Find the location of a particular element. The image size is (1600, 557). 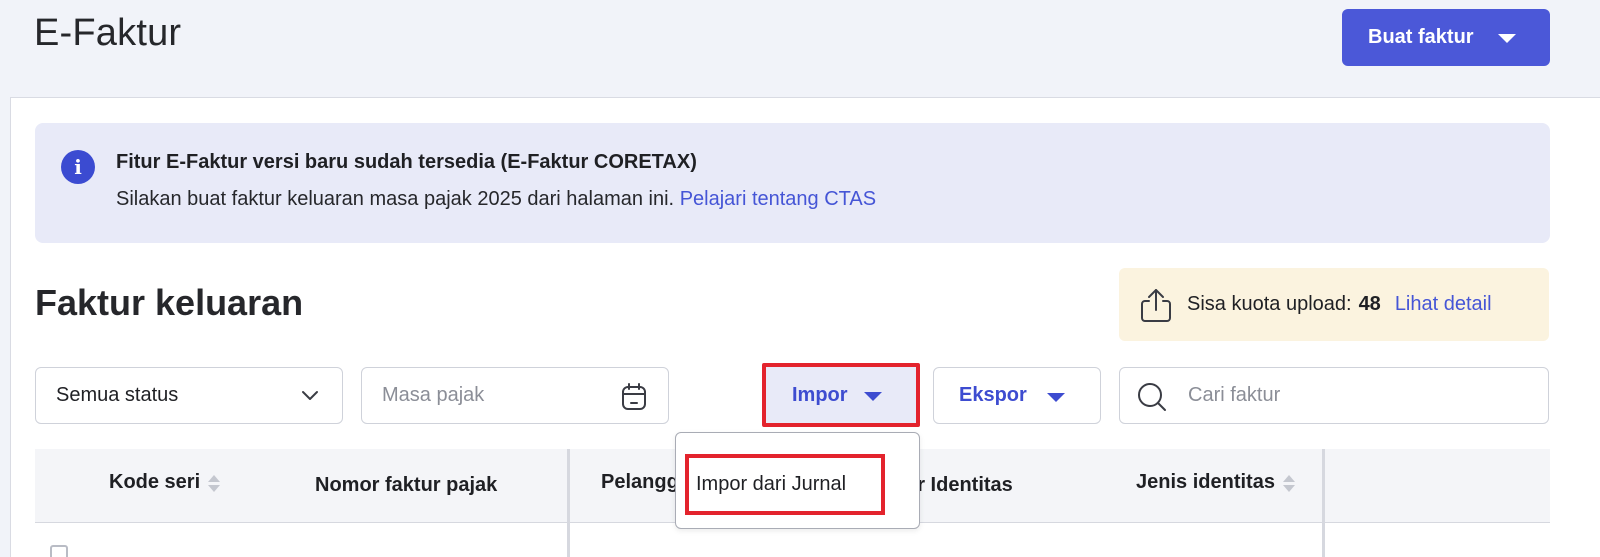

quota-detail-link: Lihat detail is located at coordinates (1443, 304).